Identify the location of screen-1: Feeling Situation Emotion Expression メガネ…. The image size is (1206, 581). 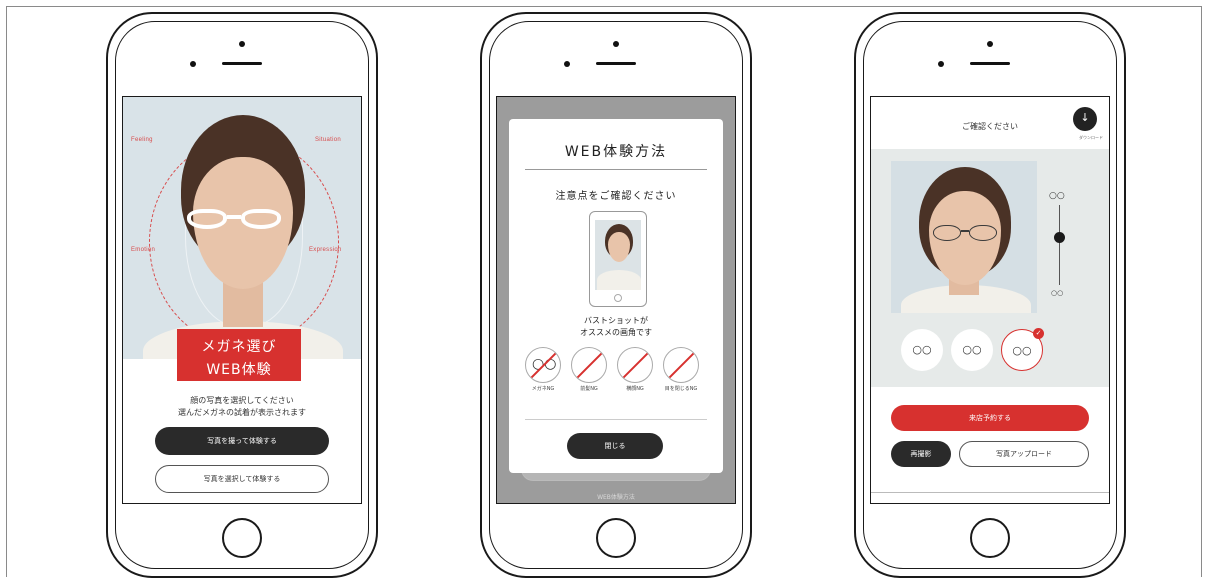
(242, 300).